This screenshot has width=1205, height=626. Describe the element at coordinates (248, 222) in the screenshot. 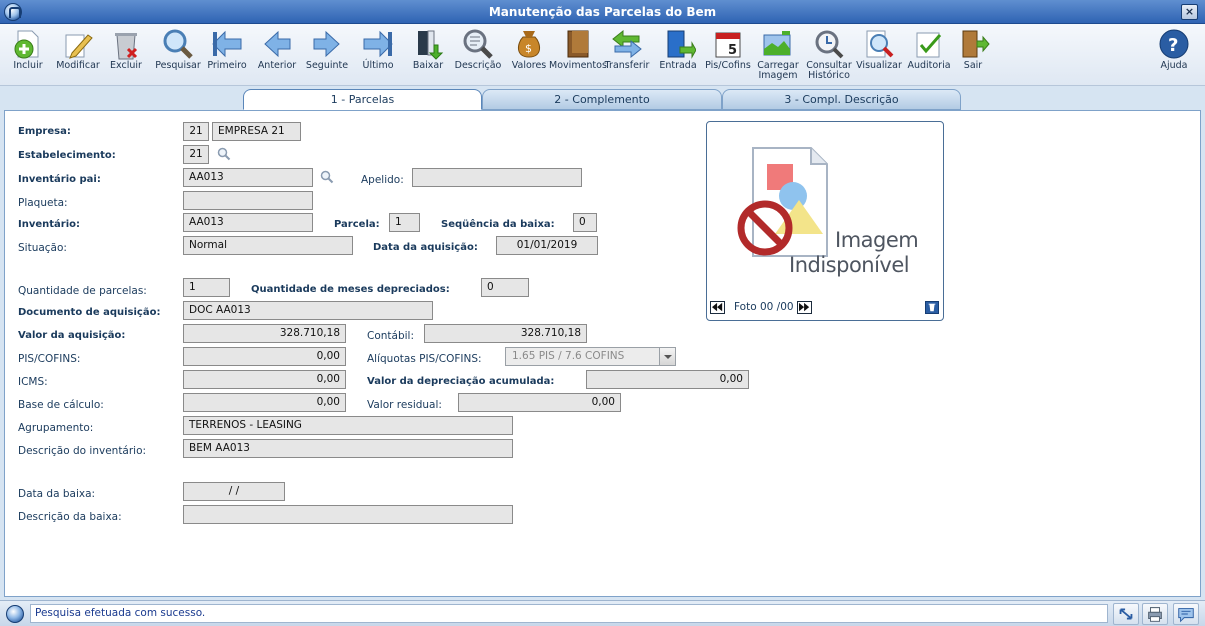

I see `inventario-field: AA013` at that location.